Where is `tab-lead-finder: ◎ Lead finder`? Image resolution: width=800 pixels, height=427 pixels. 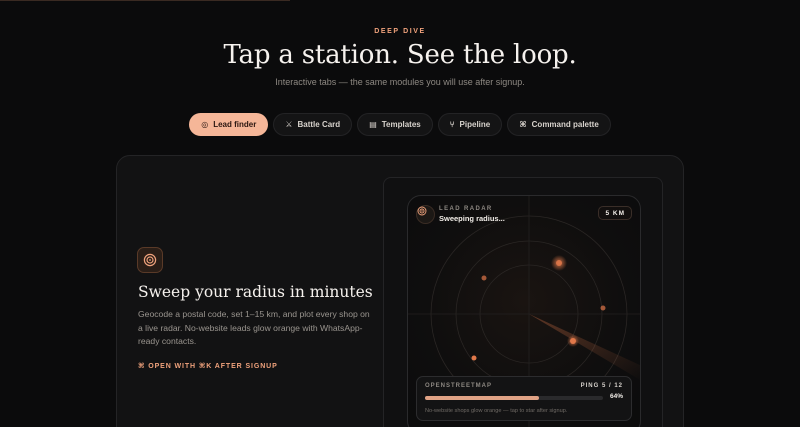
tab-lead-finder: ◎ Lead finder is located at coordinates (229, 124).